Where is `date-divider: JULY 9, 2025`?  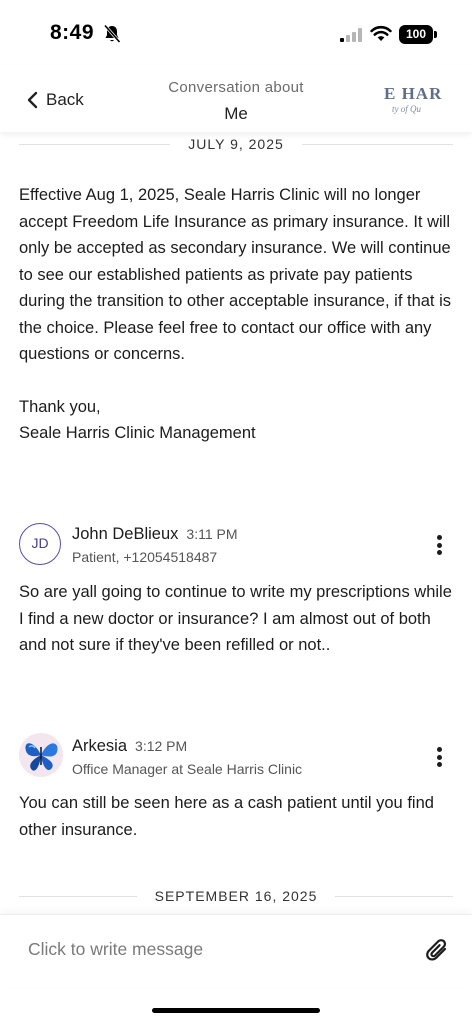 date-divider: JULY 9, 2025 is located at coordinates (236, 144).